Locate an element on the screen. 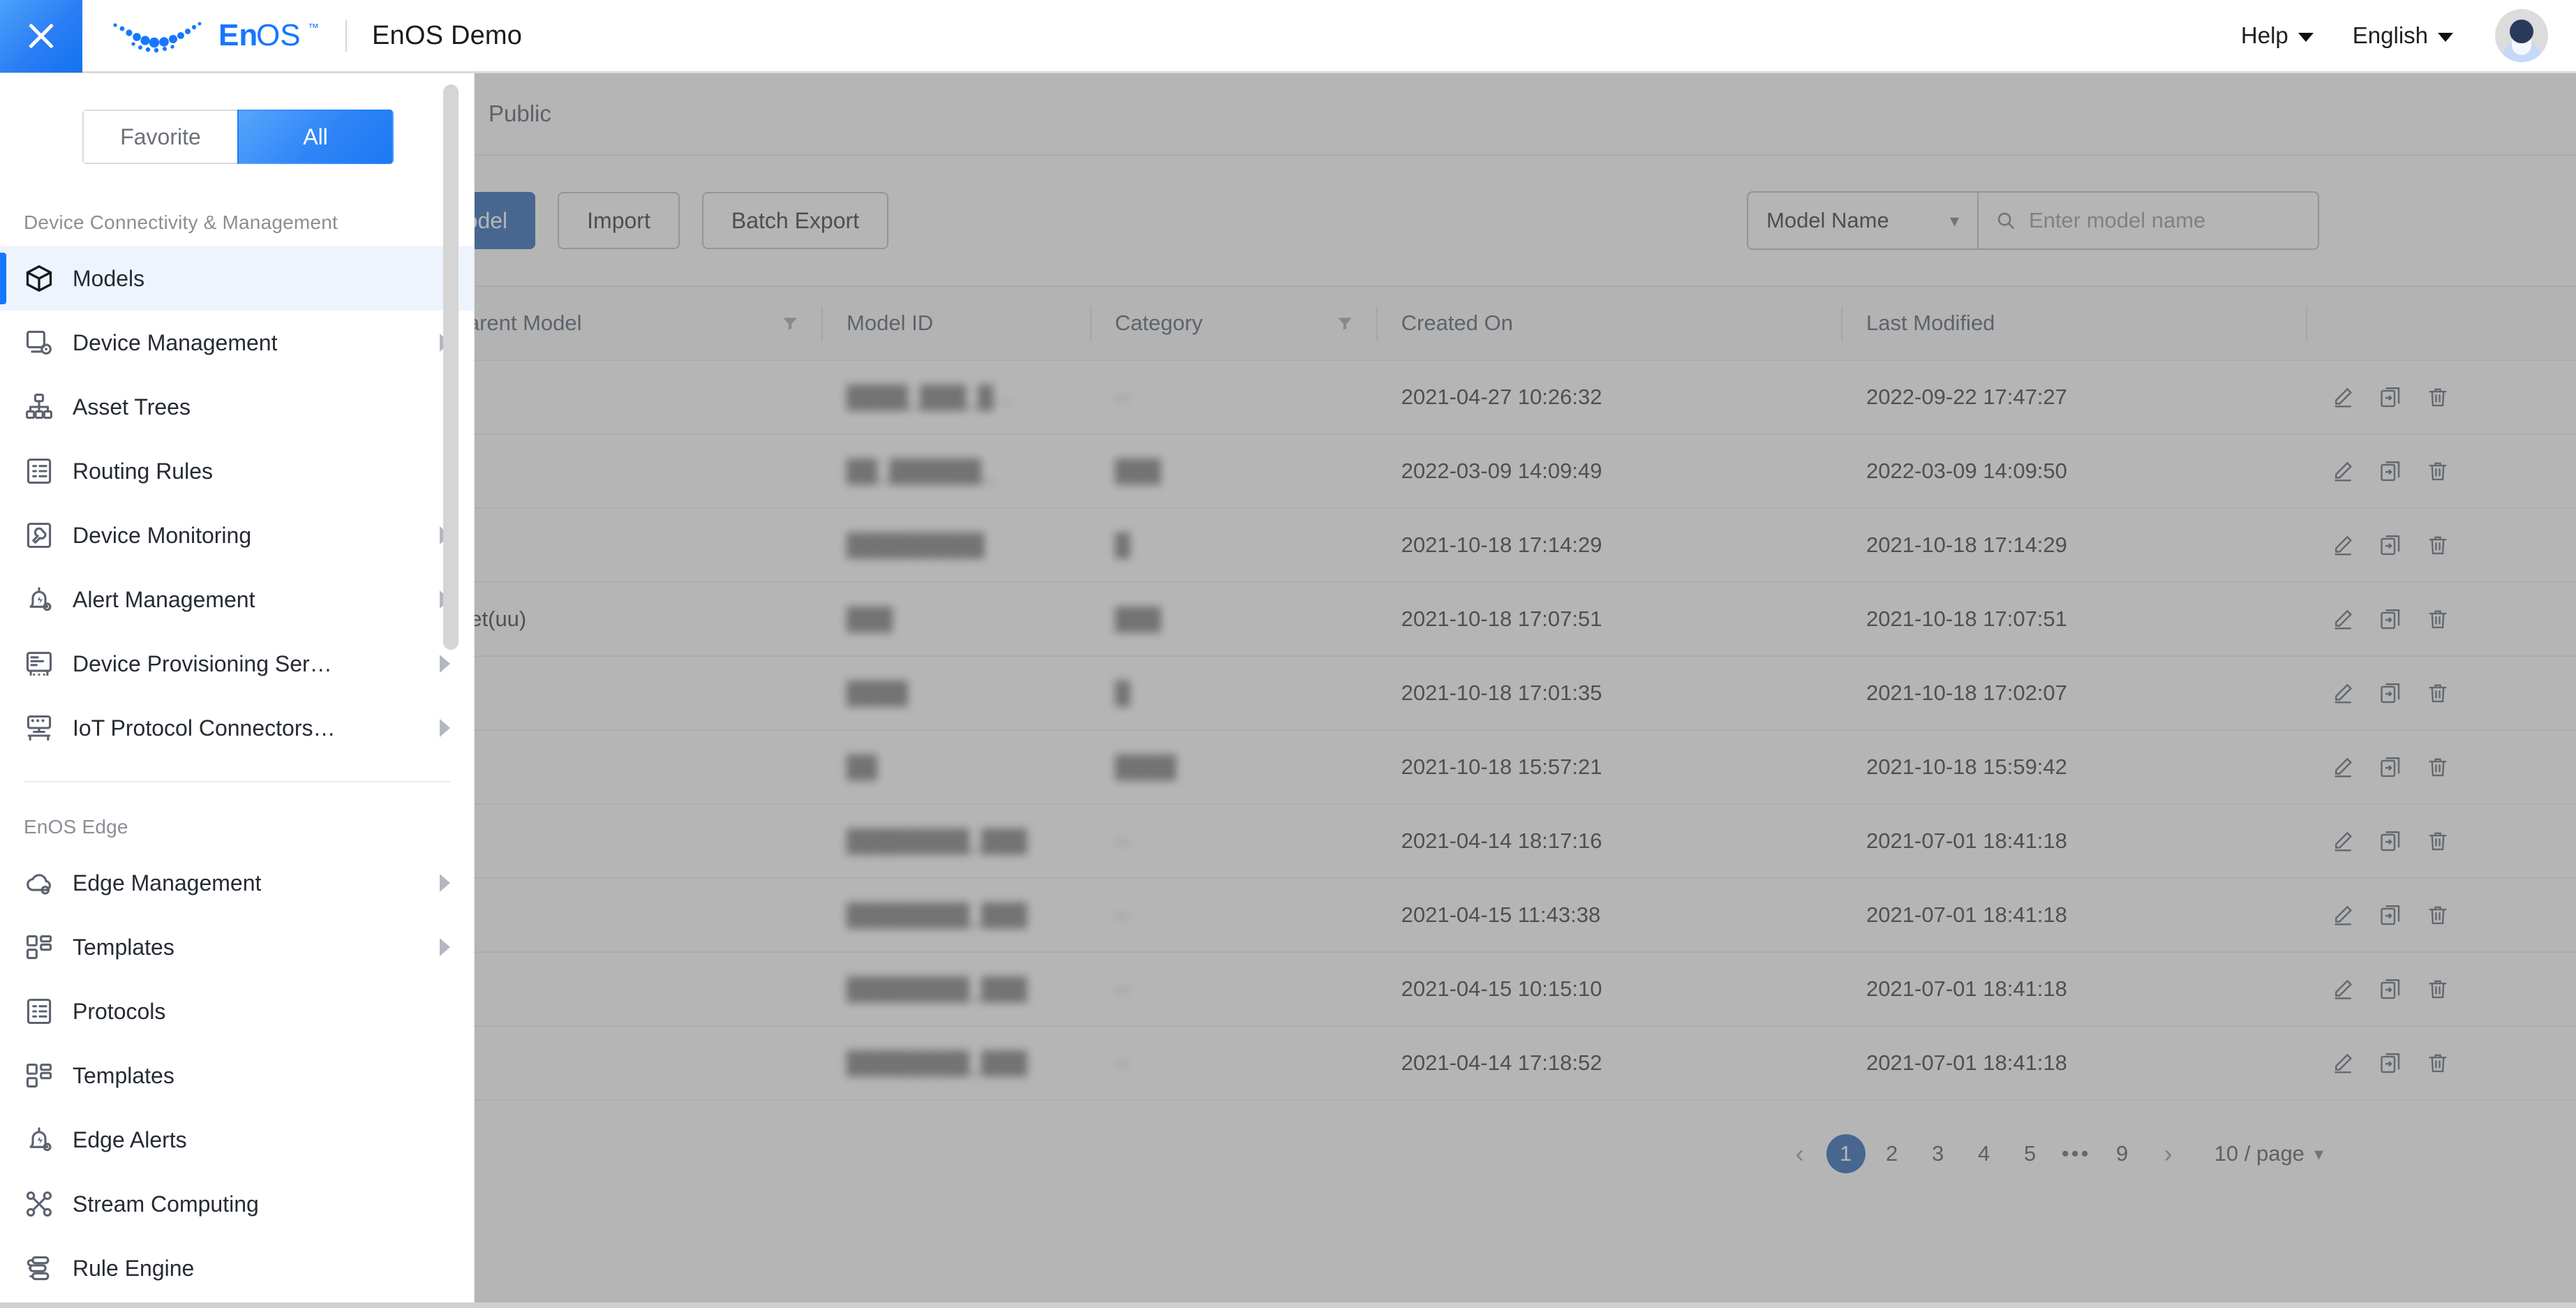  sidebar-item-asset-trees: Asset Trees is located at coordinates (237, 407).